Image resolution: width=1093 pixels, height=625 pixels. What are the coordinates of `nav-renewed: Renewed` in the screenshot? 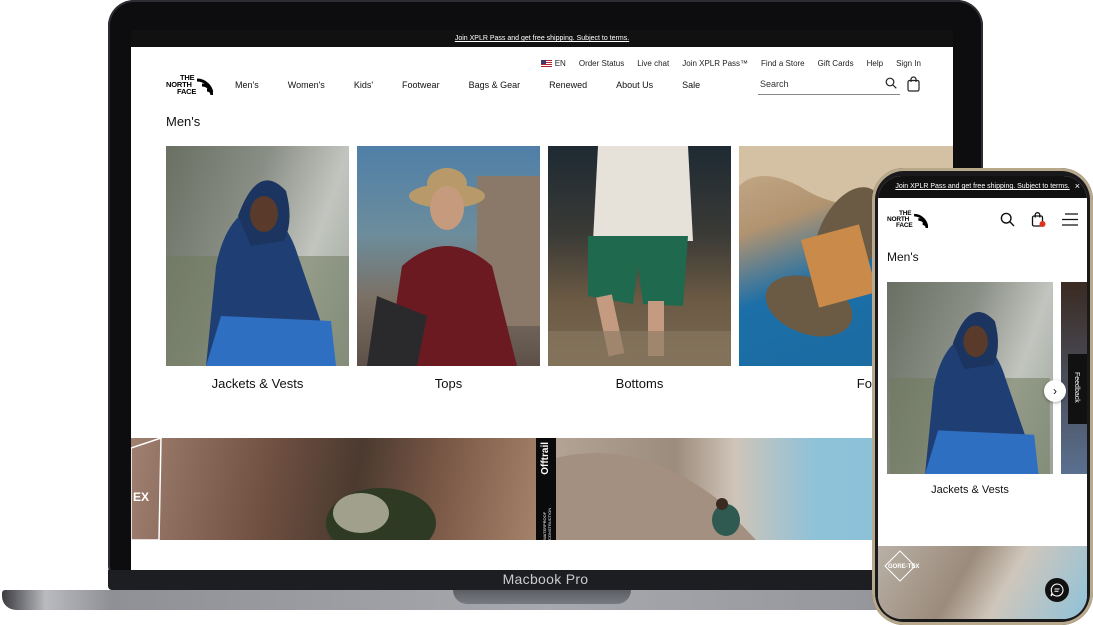 It's located at (568, 85).